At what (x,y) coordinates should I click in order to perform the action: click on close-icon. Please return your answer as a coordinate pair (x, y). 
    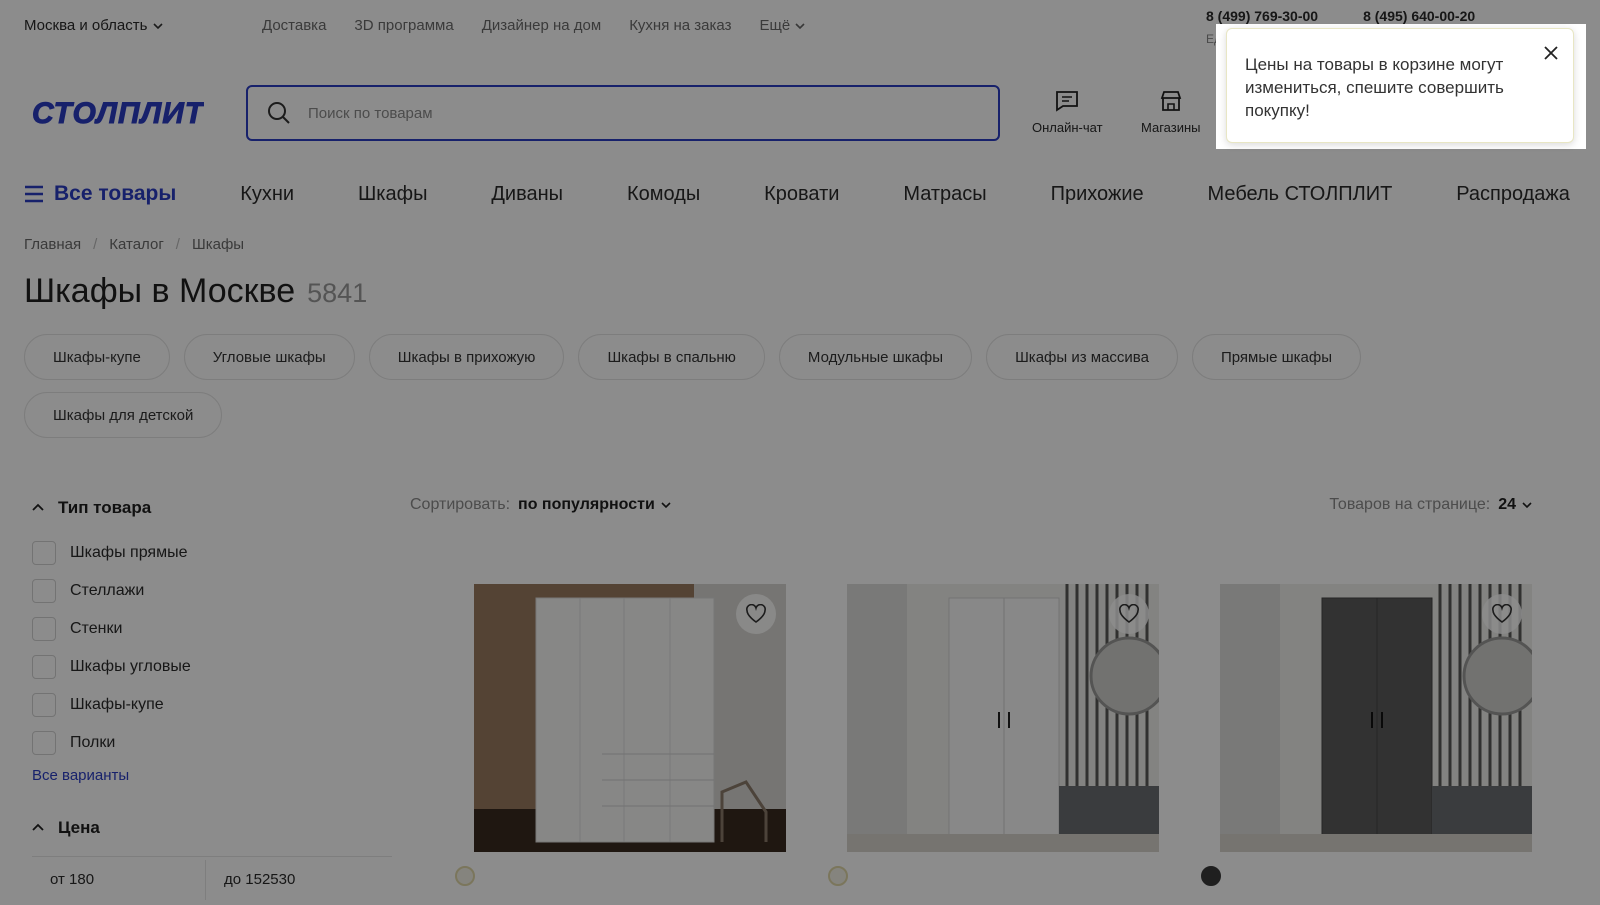
    Looking at the image, I should click on (1551, 53).